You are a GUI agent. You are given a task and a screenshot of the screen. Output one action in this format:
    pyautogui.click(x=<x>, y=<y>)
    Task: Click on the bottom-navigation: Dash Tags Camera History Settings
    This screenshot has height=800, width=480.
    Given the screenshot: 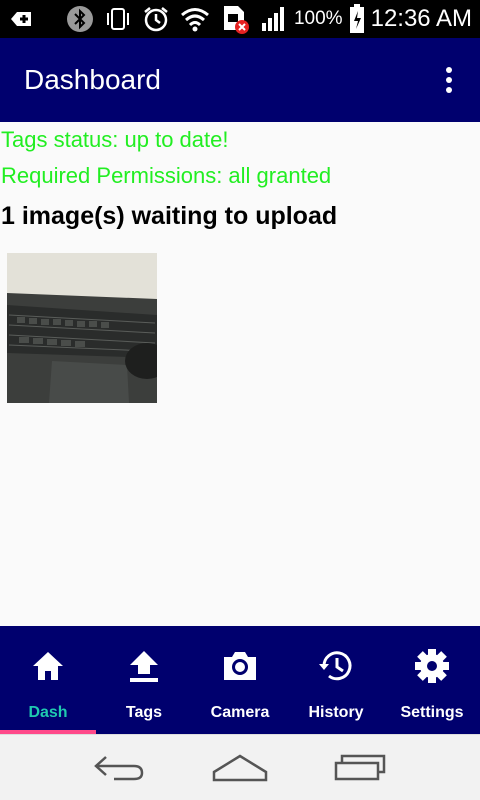 What is the action you would take?
    pyautogui.click(x=240, y=680)
    